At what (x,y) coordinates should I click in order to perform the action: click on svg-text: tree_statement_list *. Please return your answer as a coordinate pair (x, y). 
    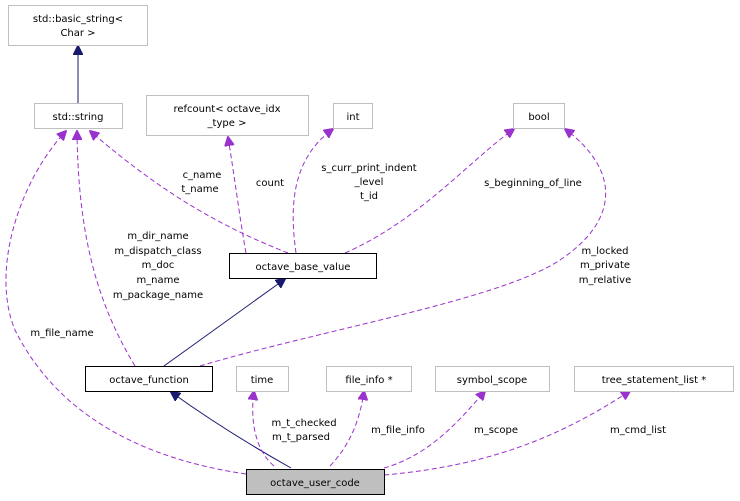
    Looking at the image, I should click on (654, 380).